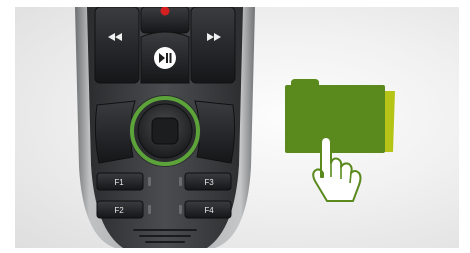 Image resolution: width=470 pixels, height=253 pixels. I want to click on f3-label: F3, so click(209, 182).